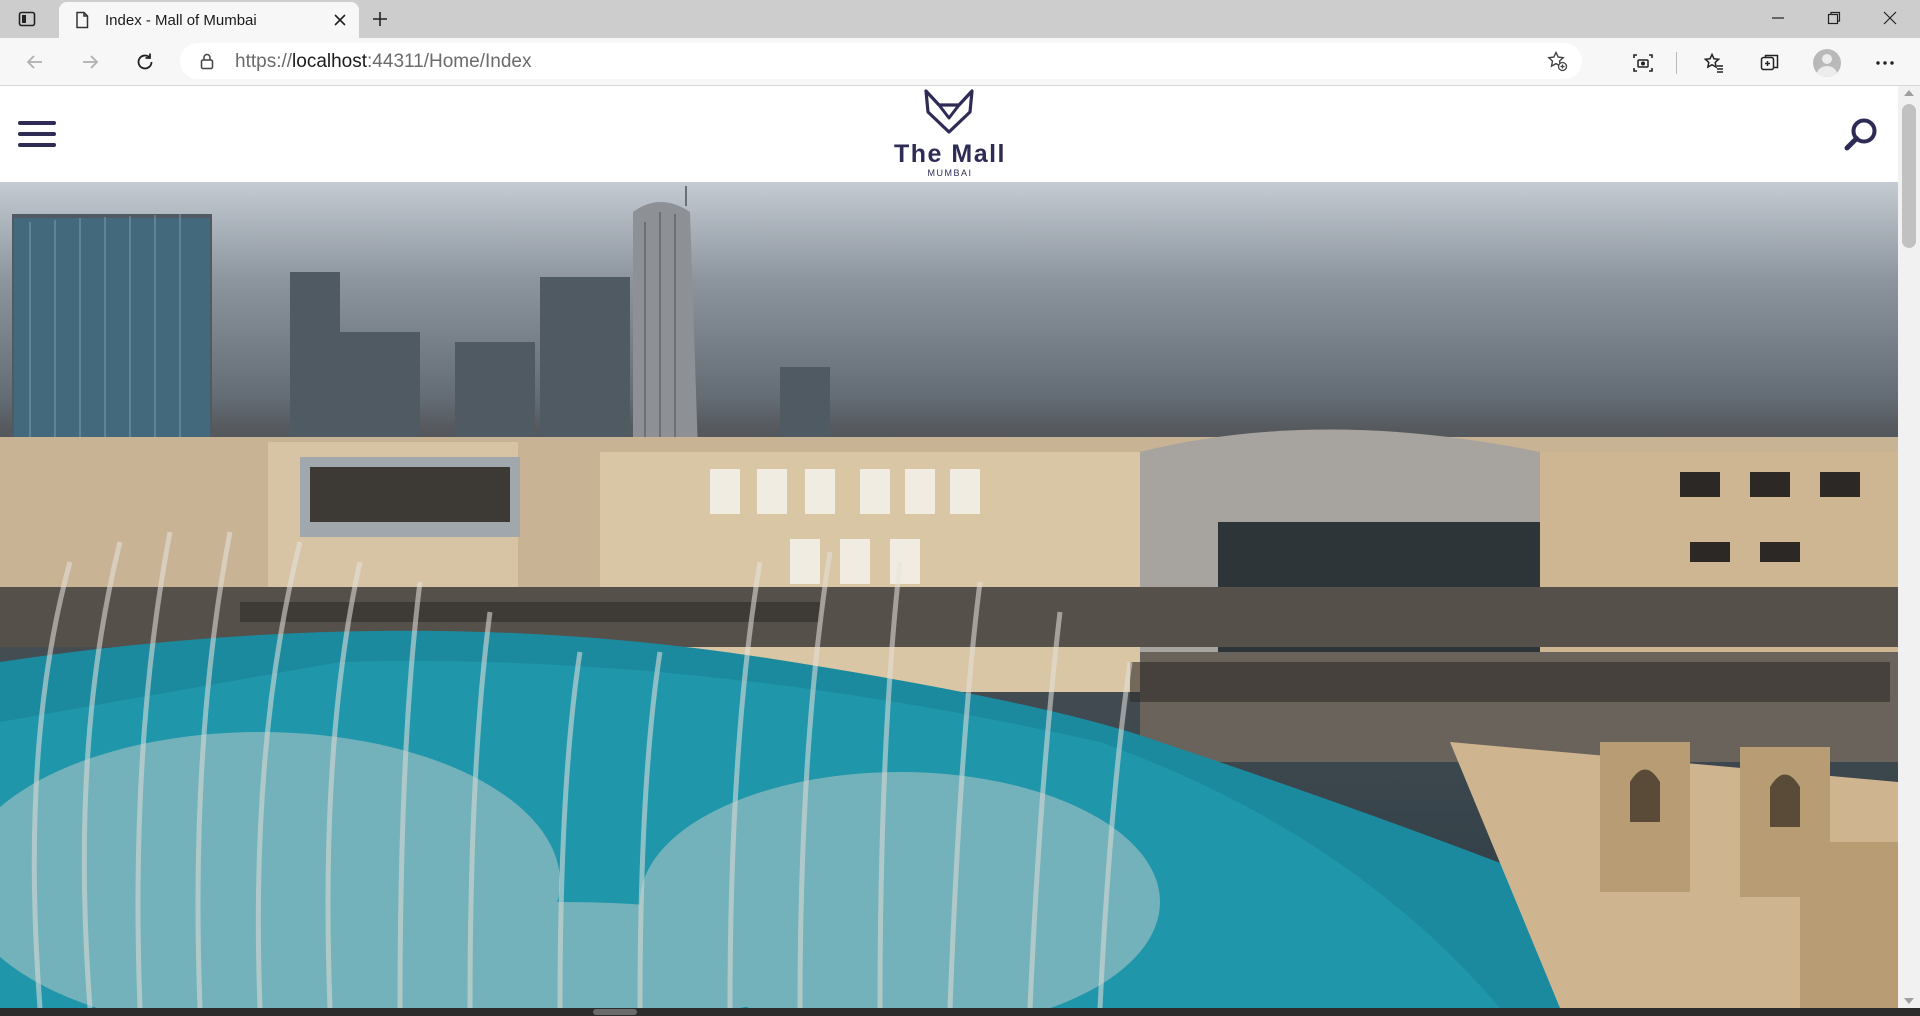 The height and width of the screenshot is (1016, 1920). Describe the element at coordinates (1909, 1001) in the screenshot. I see `scroll-down-arrow-icon` at that location.